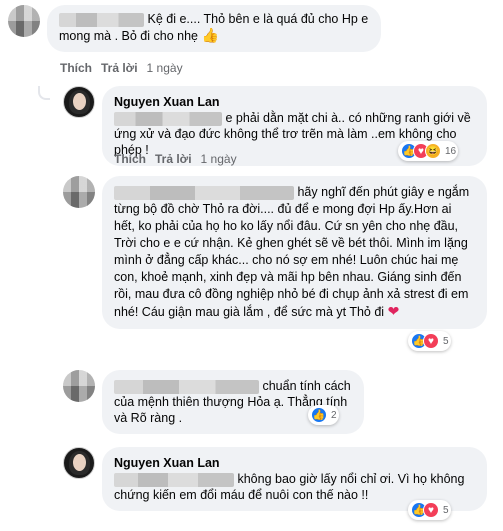 The width and height of the screenshot is (503, 531). Describe the element at coordinates (44, 93) in the screenshot. I see `reply-connector` at that location.